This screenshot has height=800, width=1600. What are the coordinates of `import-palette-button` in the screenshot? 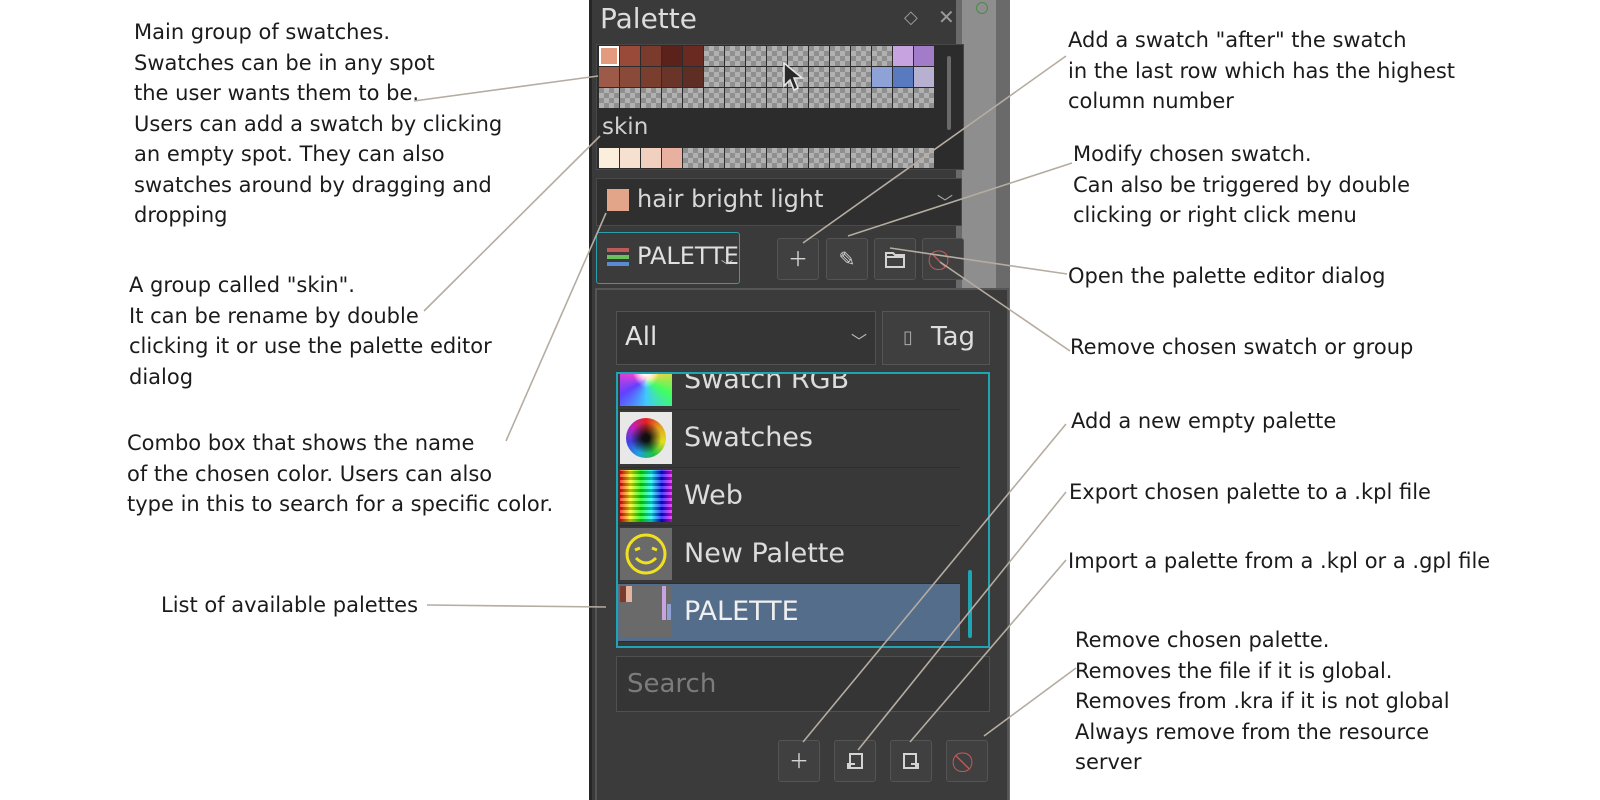 It's located at (911, 761).